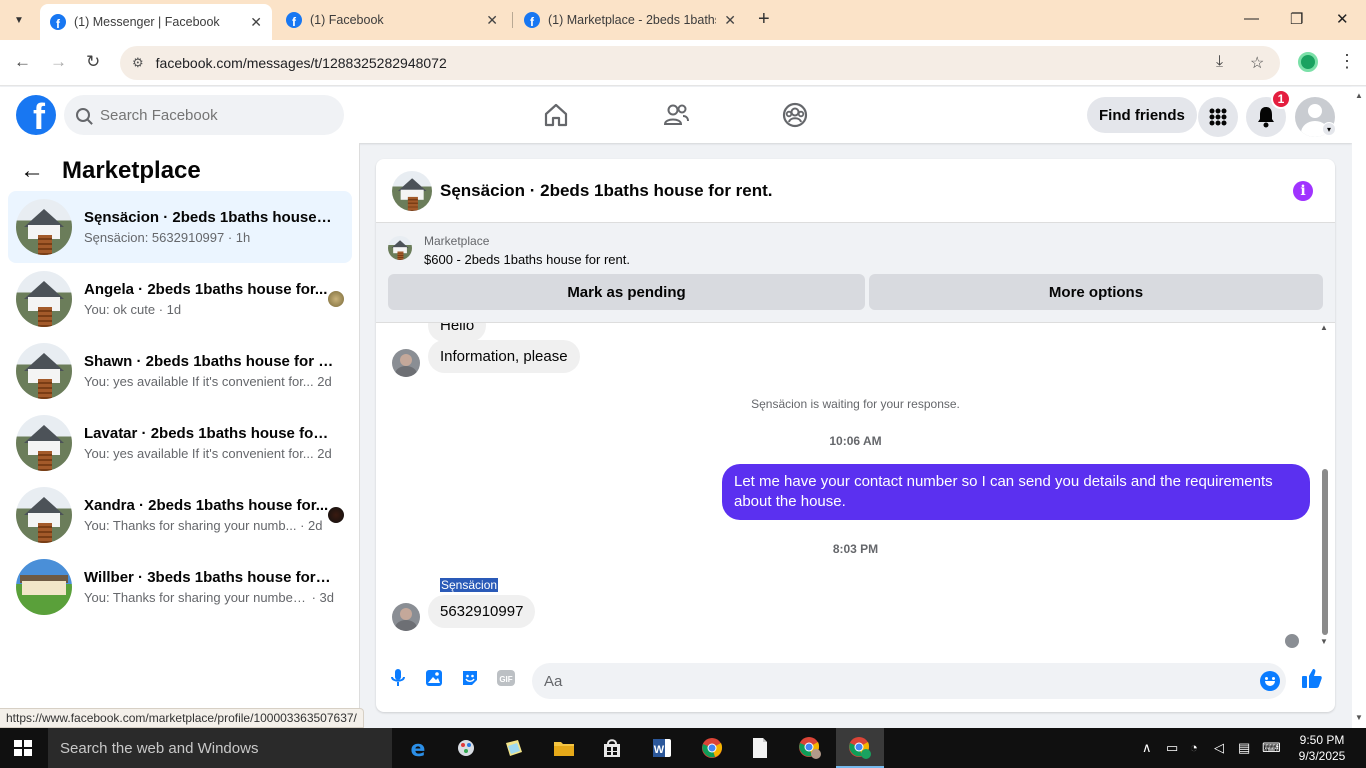 This screenshot has height=768, width=1366. What do you see at coordinates (1322, 748) in the screenshot?
I see `taskbar-clock: 9:50 PM 9/3/2025` at bounding box center [1322, 748].